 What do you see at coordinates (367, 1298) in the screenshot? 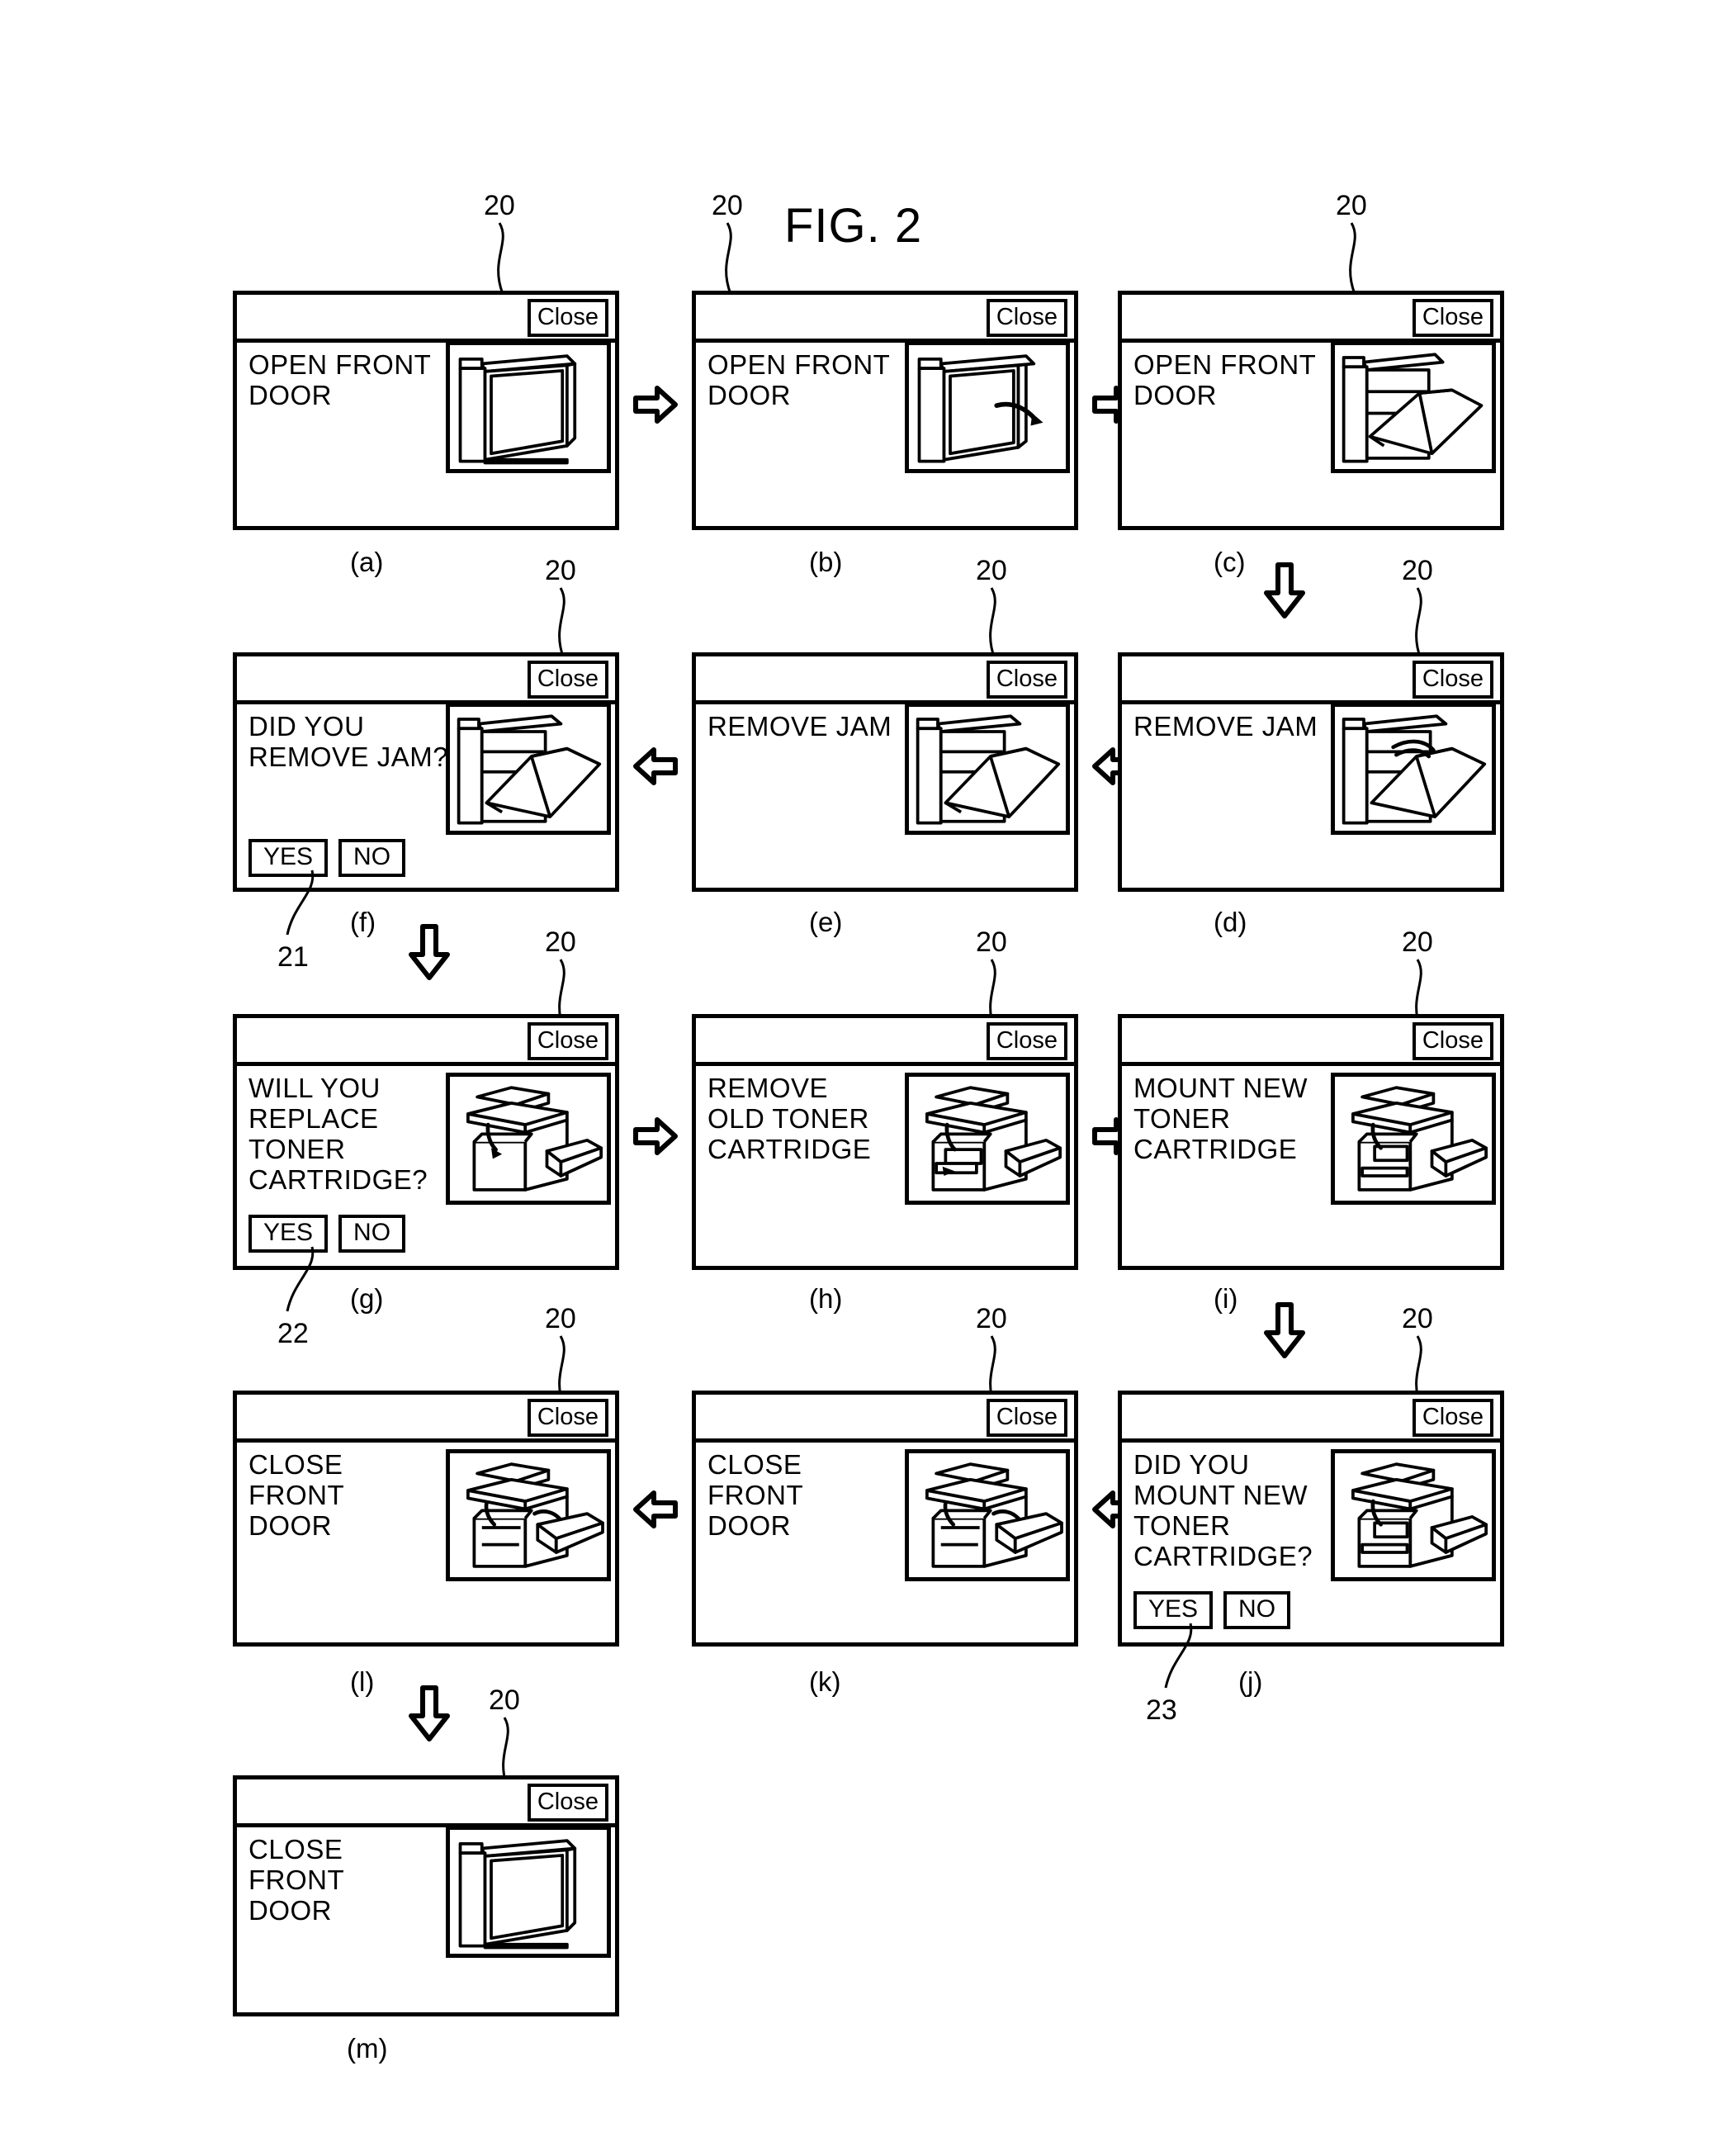
I see `panel-caption-g: (g)` at bounding box center [367, 1298].